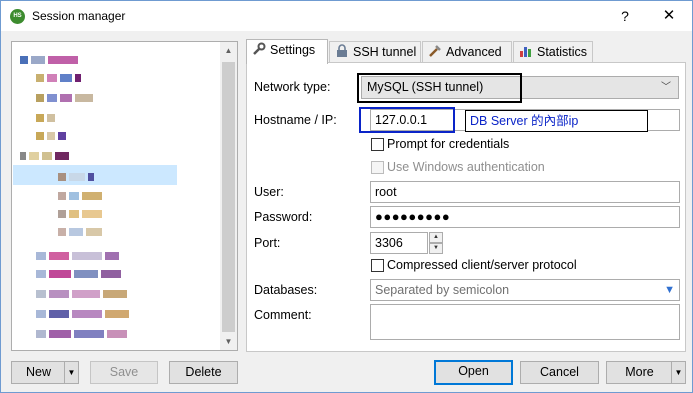 The image size is (693, 393). I want to click on open-button: Open, so click(473, 372).